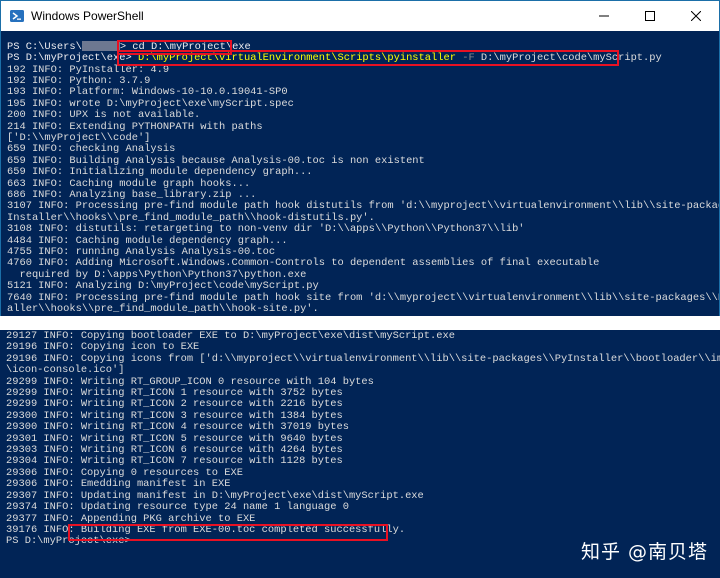 Image resolution: width=720 pixels, height=578 pixels. I want to click on minimize-button, so click(604, 16).